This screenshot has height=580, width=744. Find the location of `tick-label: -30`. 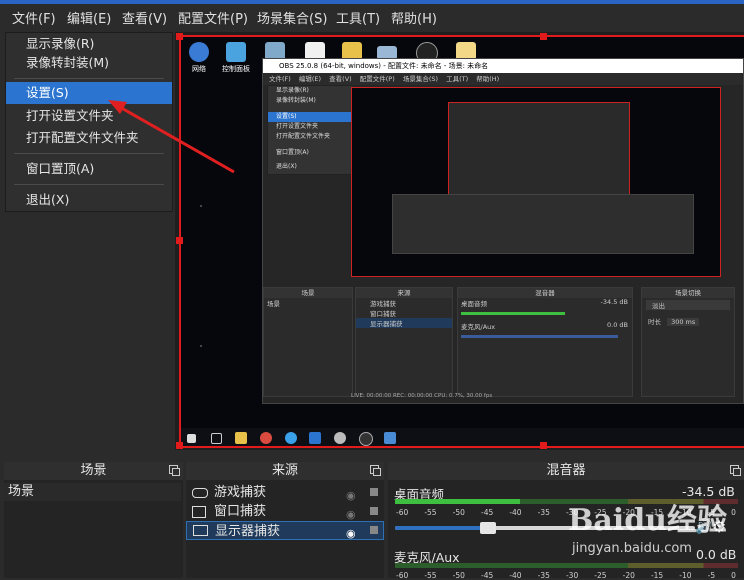

tick-label: -30 is located at coordinates (572, 575).